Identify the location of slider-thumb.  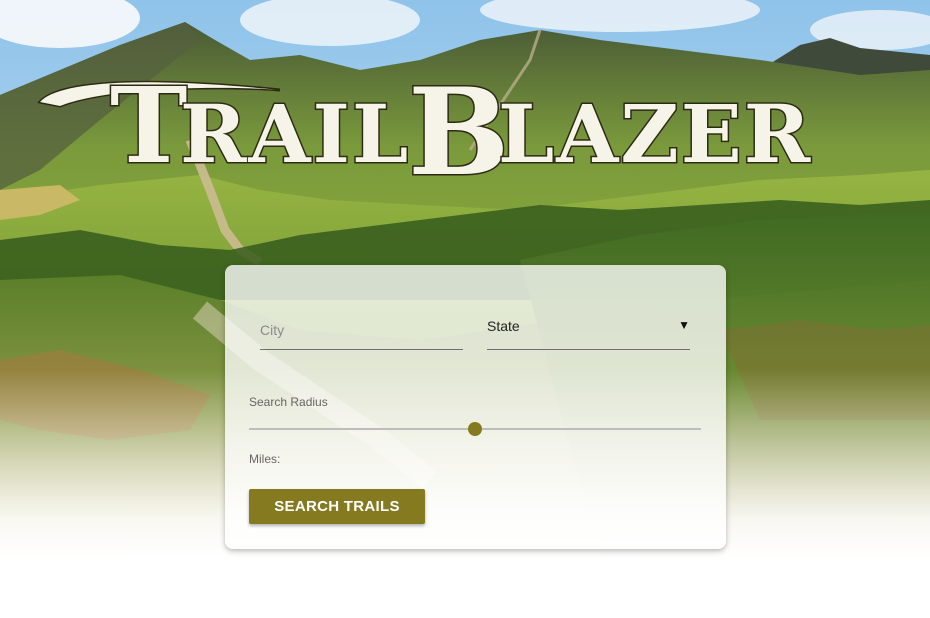
(475, 429).